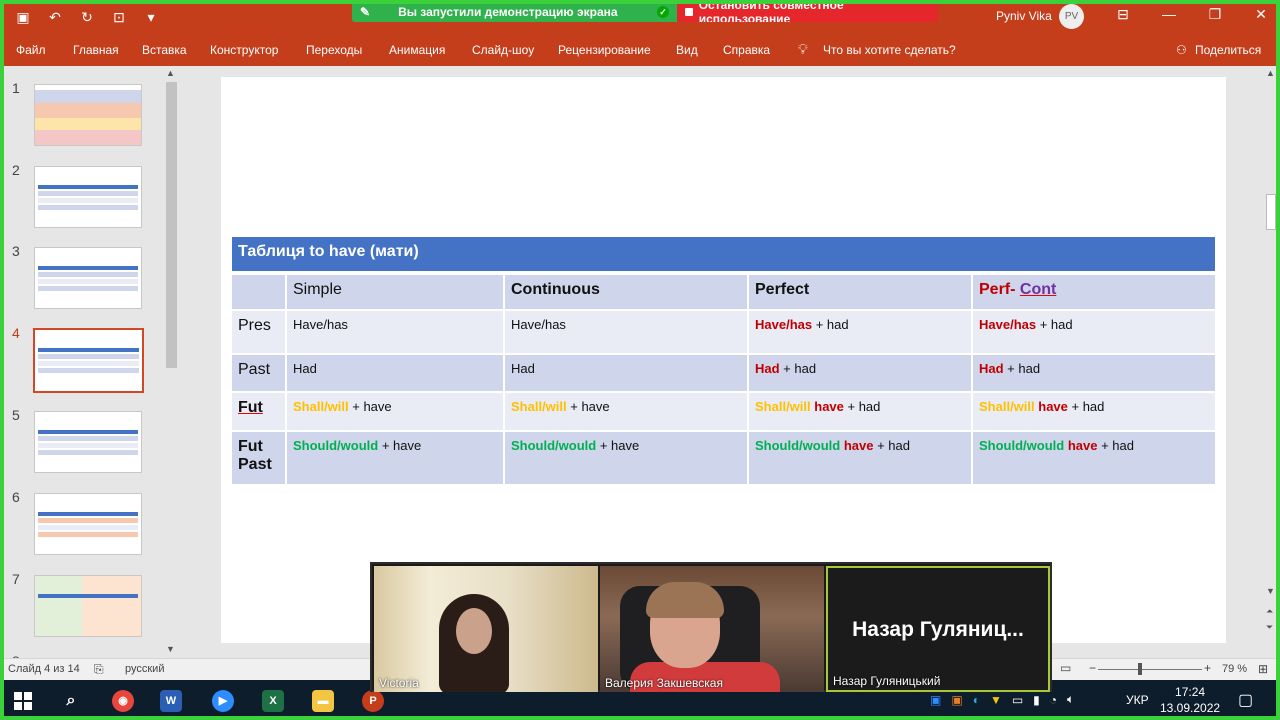 Image resolution: width=1280 pixels, height=720 pixels. What do you see at coordinates (258, 292) in the screenshot?
I see `table-corner-cell` at bounding box center [258, 292].